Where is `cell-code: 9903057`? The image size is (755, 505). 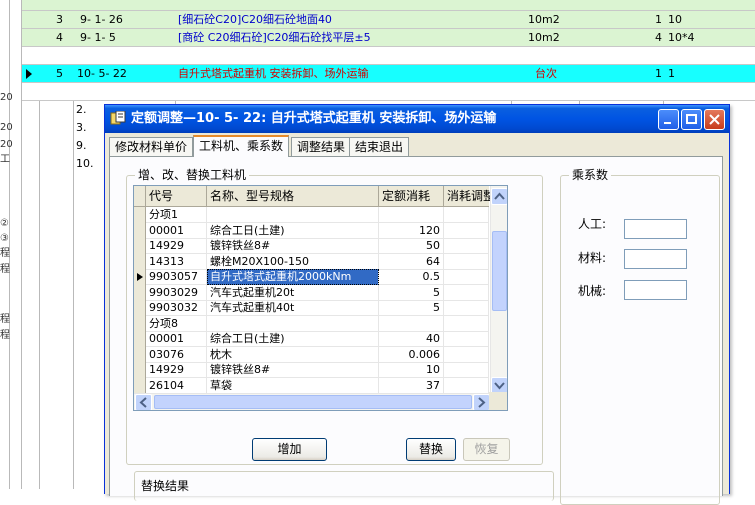 cell-code: 9903057 is located at coordinates (176, 277).